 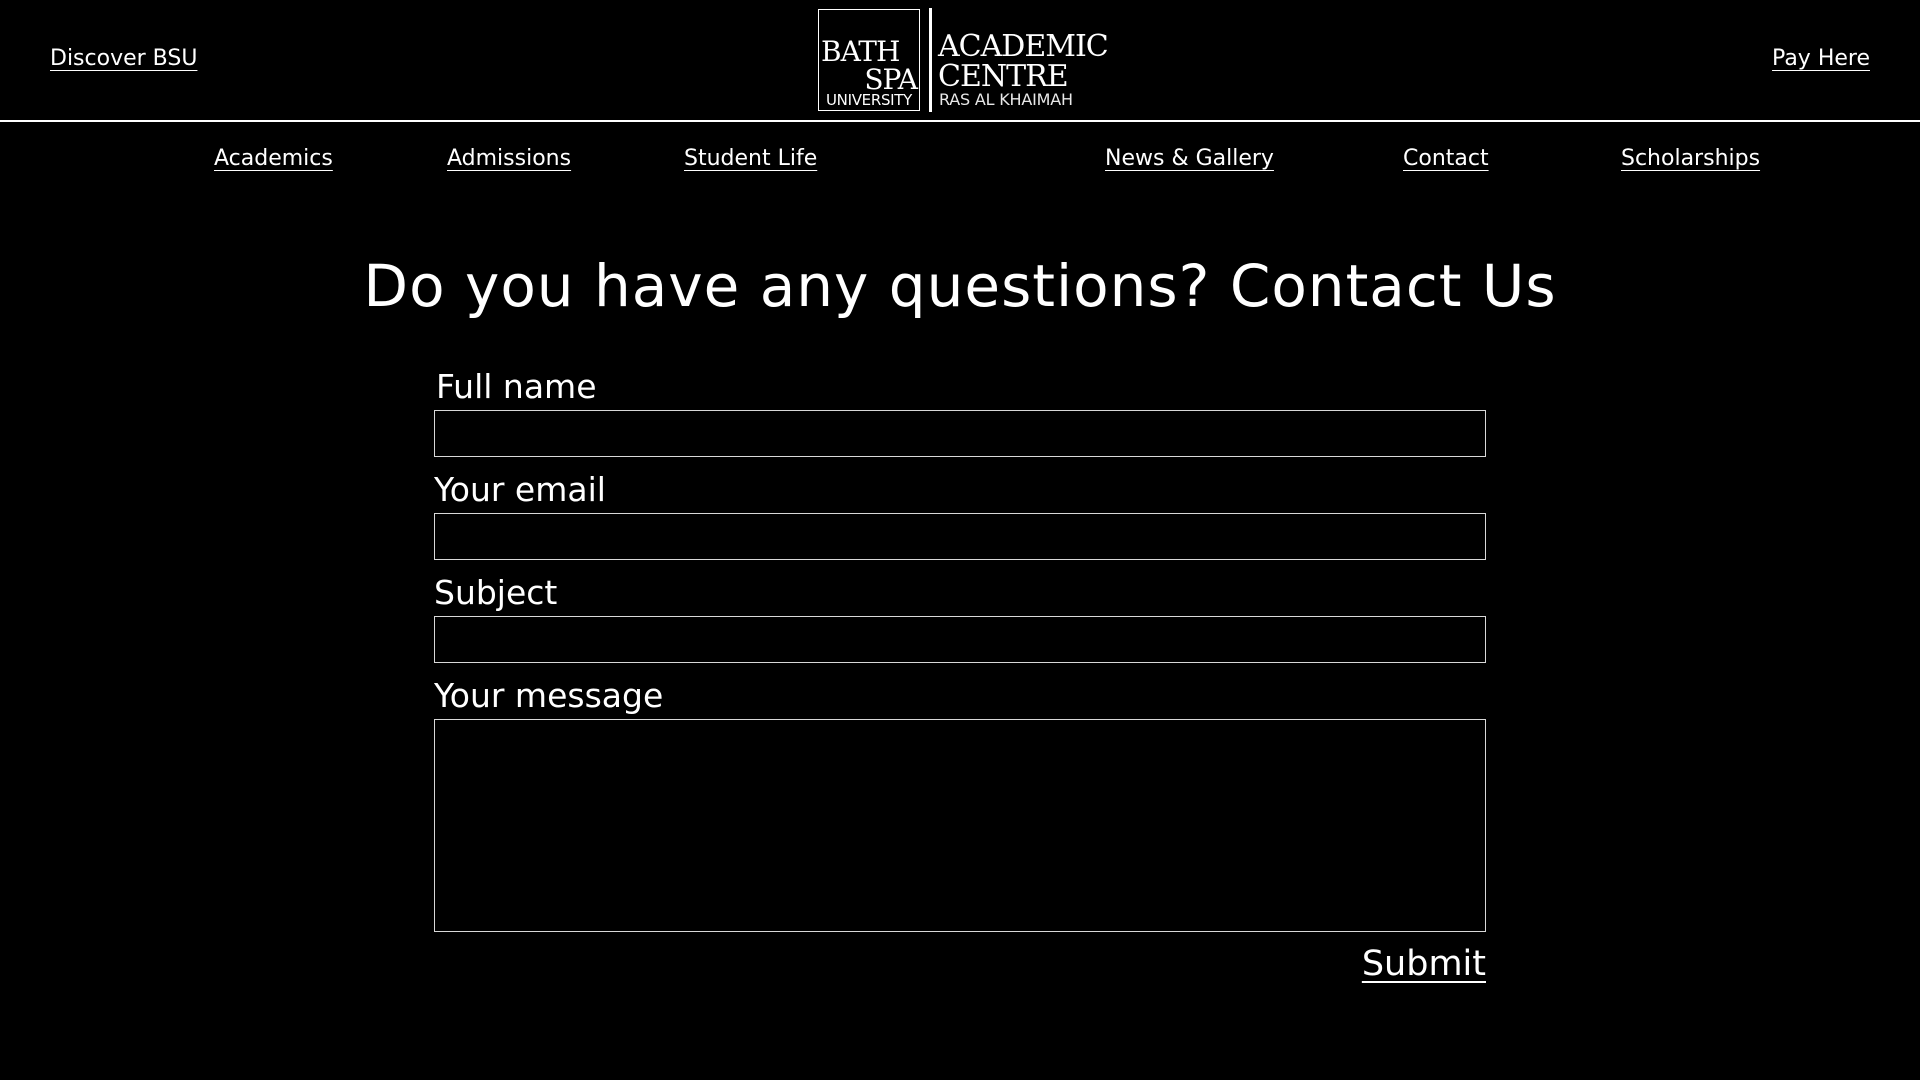 I want to click on full-name-input, so click(x=960, y=433).